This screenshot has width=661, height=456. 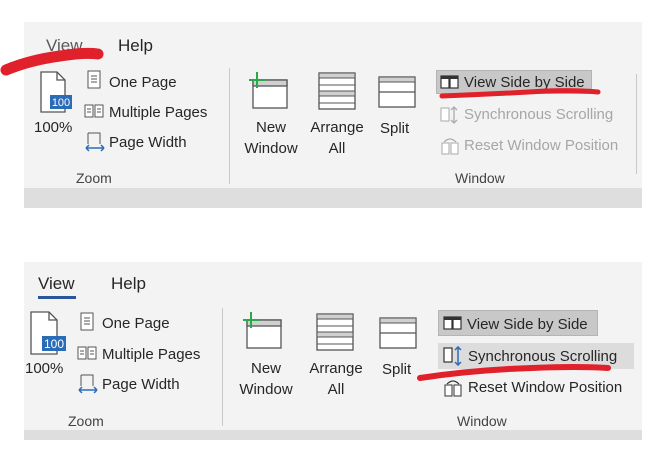 What do you see at coordinates (543, 356) in the screenshot?
I see `synchronous-scrolling-label: Synchronous Scrolling` at bounding box center [543, 356].